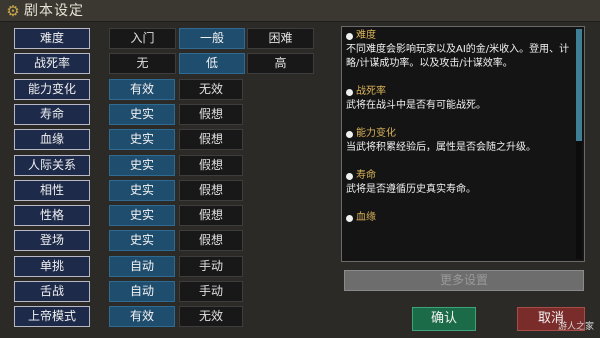  I want to click on setting-label: 能力变化, so click(52, 89).